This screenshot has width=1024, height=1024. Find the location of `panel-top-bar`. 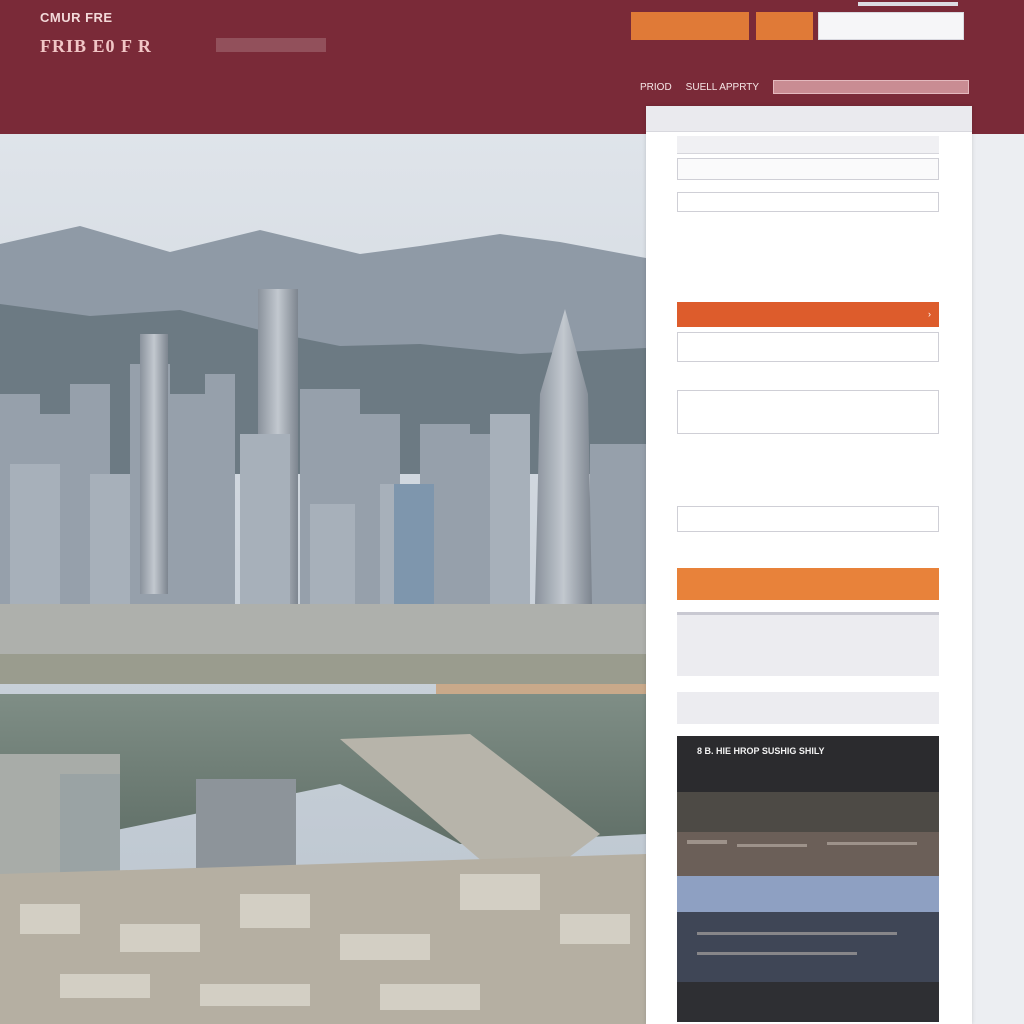

panel-top-bar is located at coordinates (809, 119).